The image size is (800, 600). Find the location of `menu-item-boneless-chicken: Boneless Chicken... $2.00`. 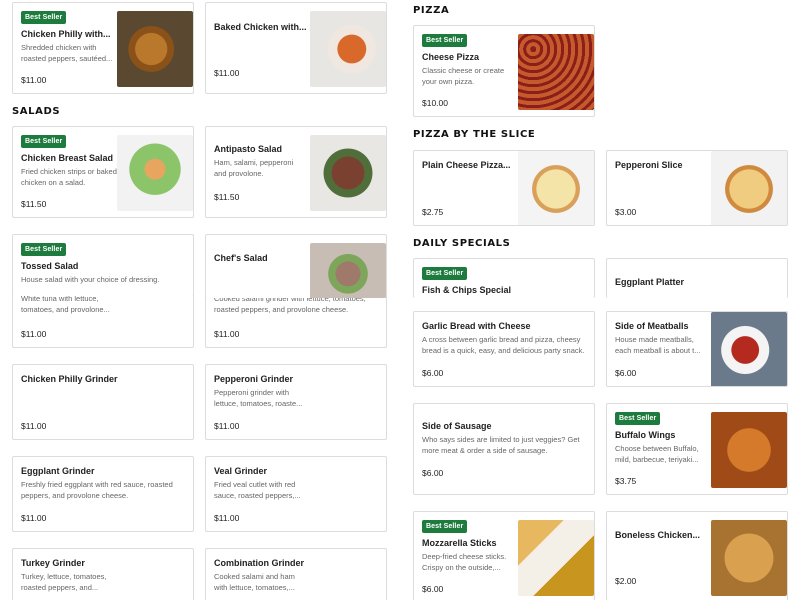

menu-item-boneless-chicken: Boneless Chicken... $2.00 is located at coordinates (697, 555).